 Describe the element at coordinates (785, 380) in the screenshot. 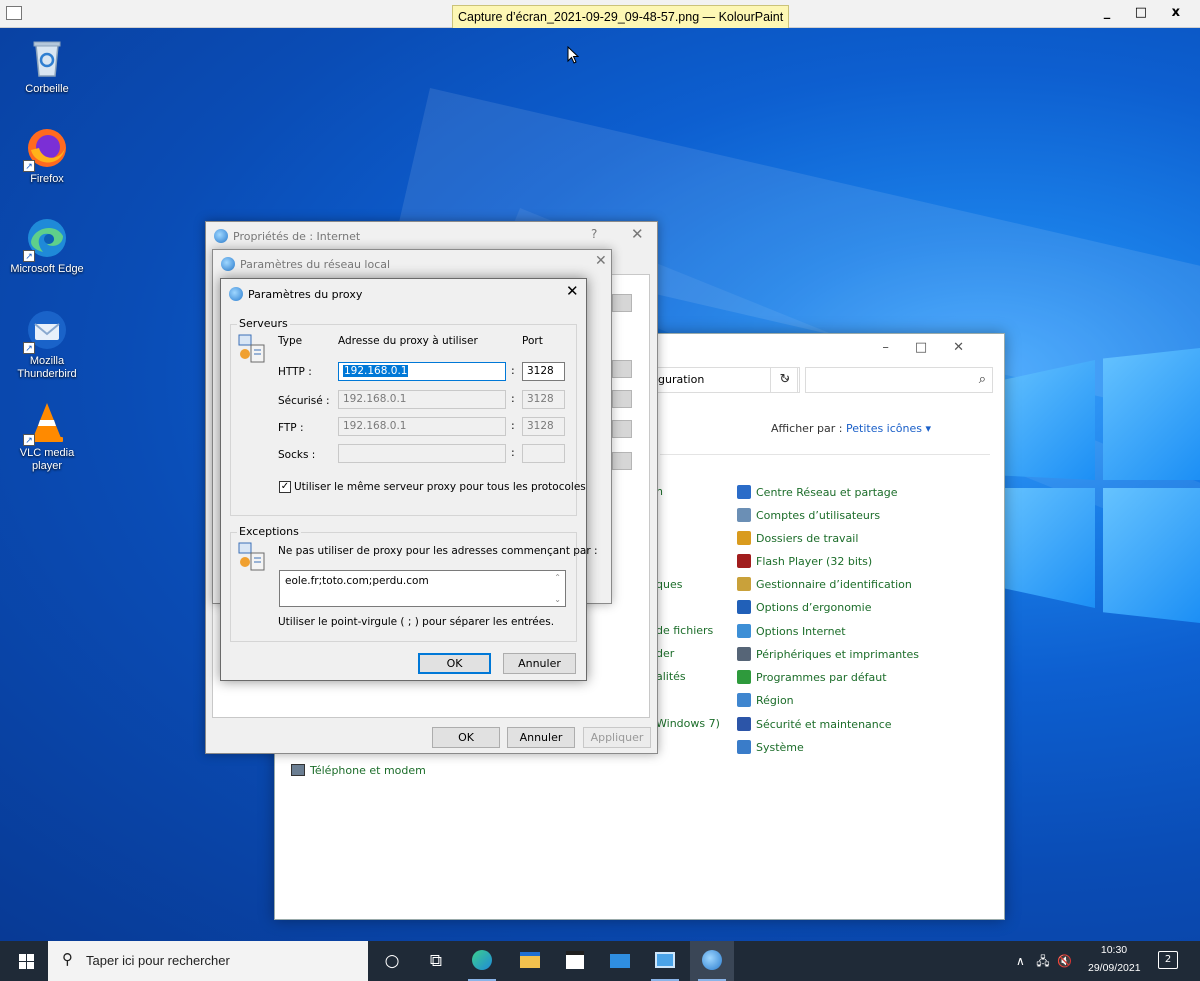

I see `refresh-icon: ↻` at that location.